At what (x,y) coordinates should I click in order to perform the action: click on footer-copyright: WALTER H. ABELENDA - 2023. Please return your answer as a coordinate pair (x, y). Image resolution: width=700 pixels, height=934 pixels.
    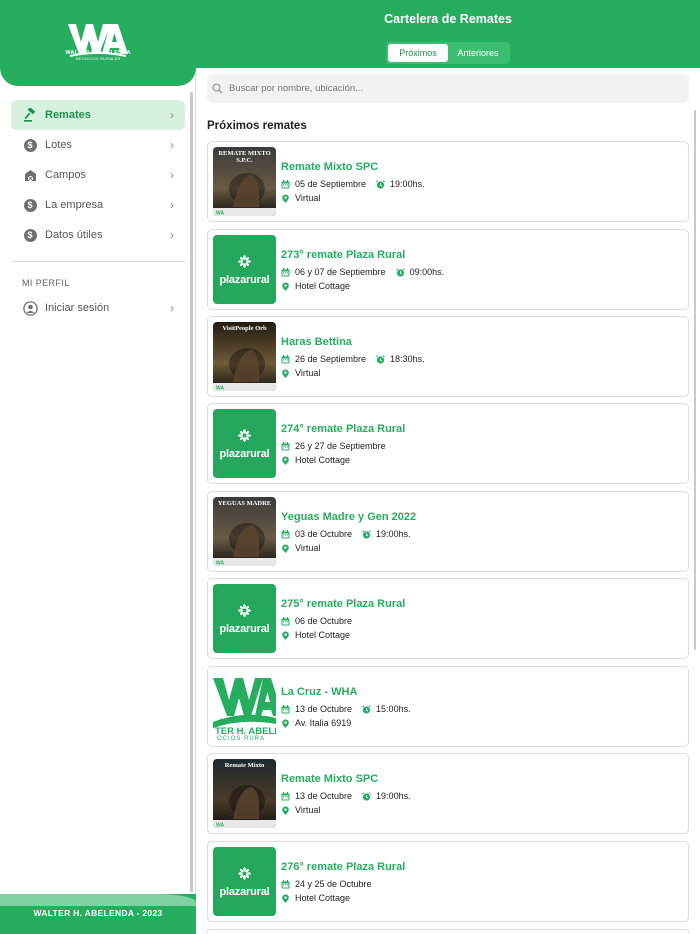
    Looking at the image, I should click on (98, 913).